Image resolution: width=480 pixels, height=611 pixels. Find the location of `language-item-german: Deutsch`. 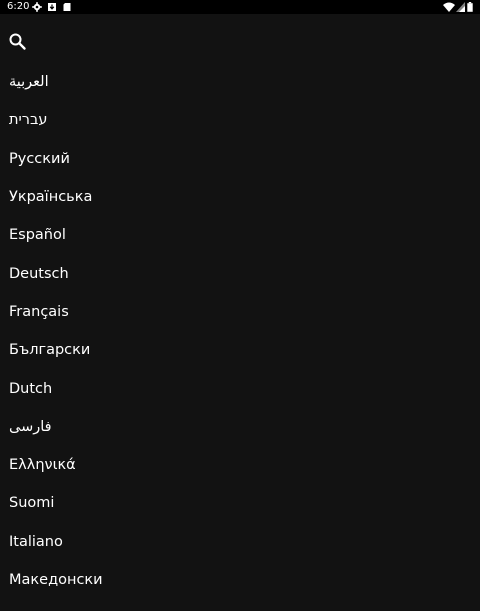

language-item-german: Deutsch is located at coordinates (240, 273).